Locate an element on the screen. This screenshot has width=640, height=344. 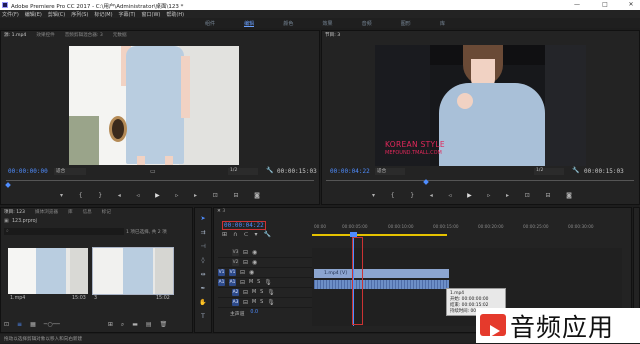
track-a2-mute: M is located at coordinates (254, 292).